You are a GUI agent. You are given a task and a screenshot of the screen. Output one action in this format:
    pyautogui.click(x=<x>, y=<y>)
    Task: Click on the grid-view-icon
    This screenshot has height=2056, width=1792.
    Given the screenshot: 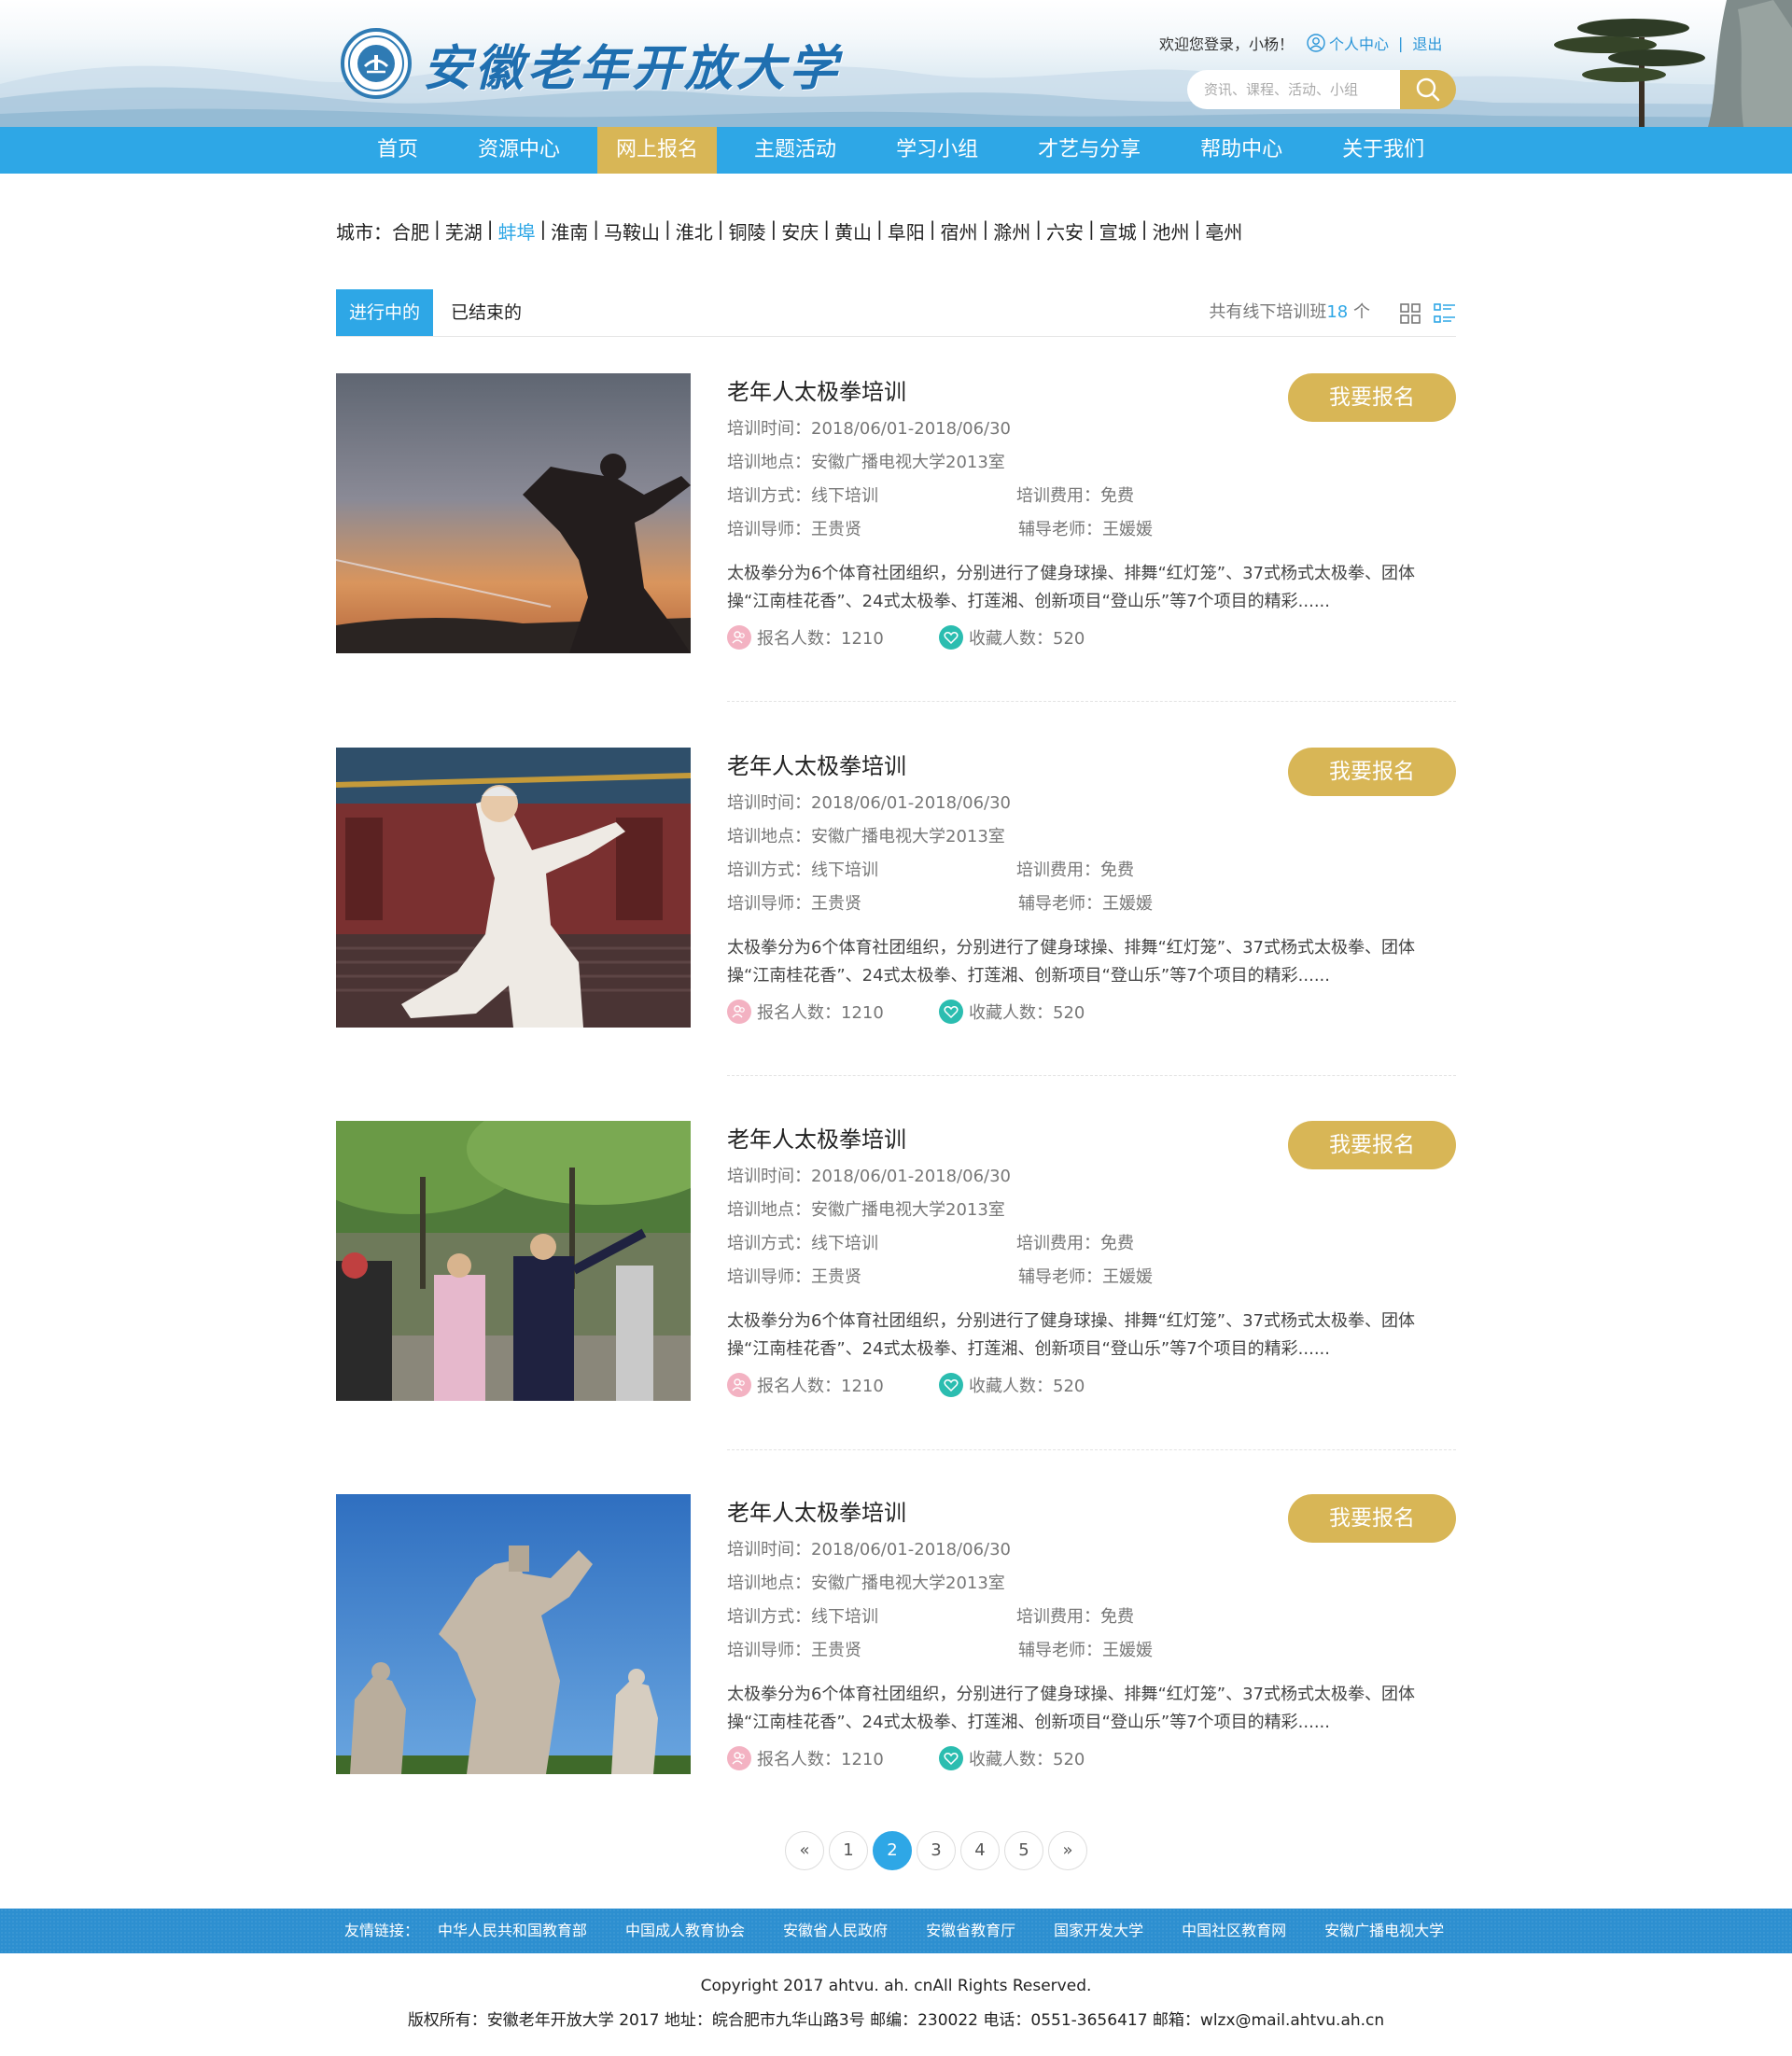 What is the action you would take?
    pyautogui.click(x=1410, y=313)
    